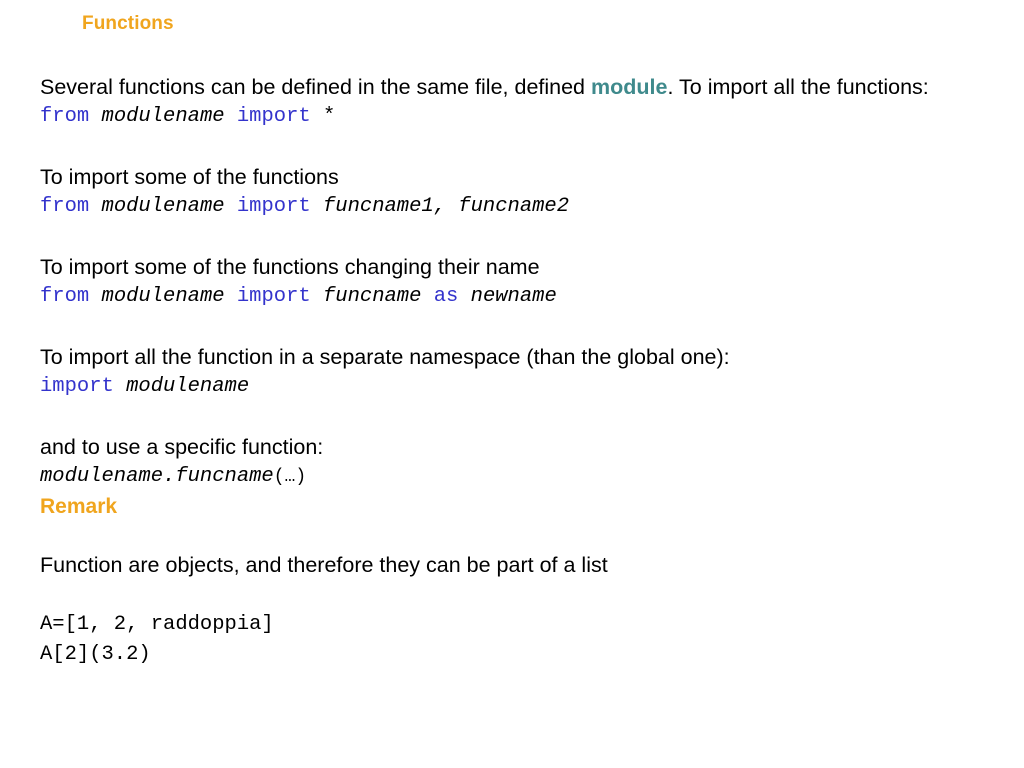  I want to click on wildcard-star: *, so click(329, 116).